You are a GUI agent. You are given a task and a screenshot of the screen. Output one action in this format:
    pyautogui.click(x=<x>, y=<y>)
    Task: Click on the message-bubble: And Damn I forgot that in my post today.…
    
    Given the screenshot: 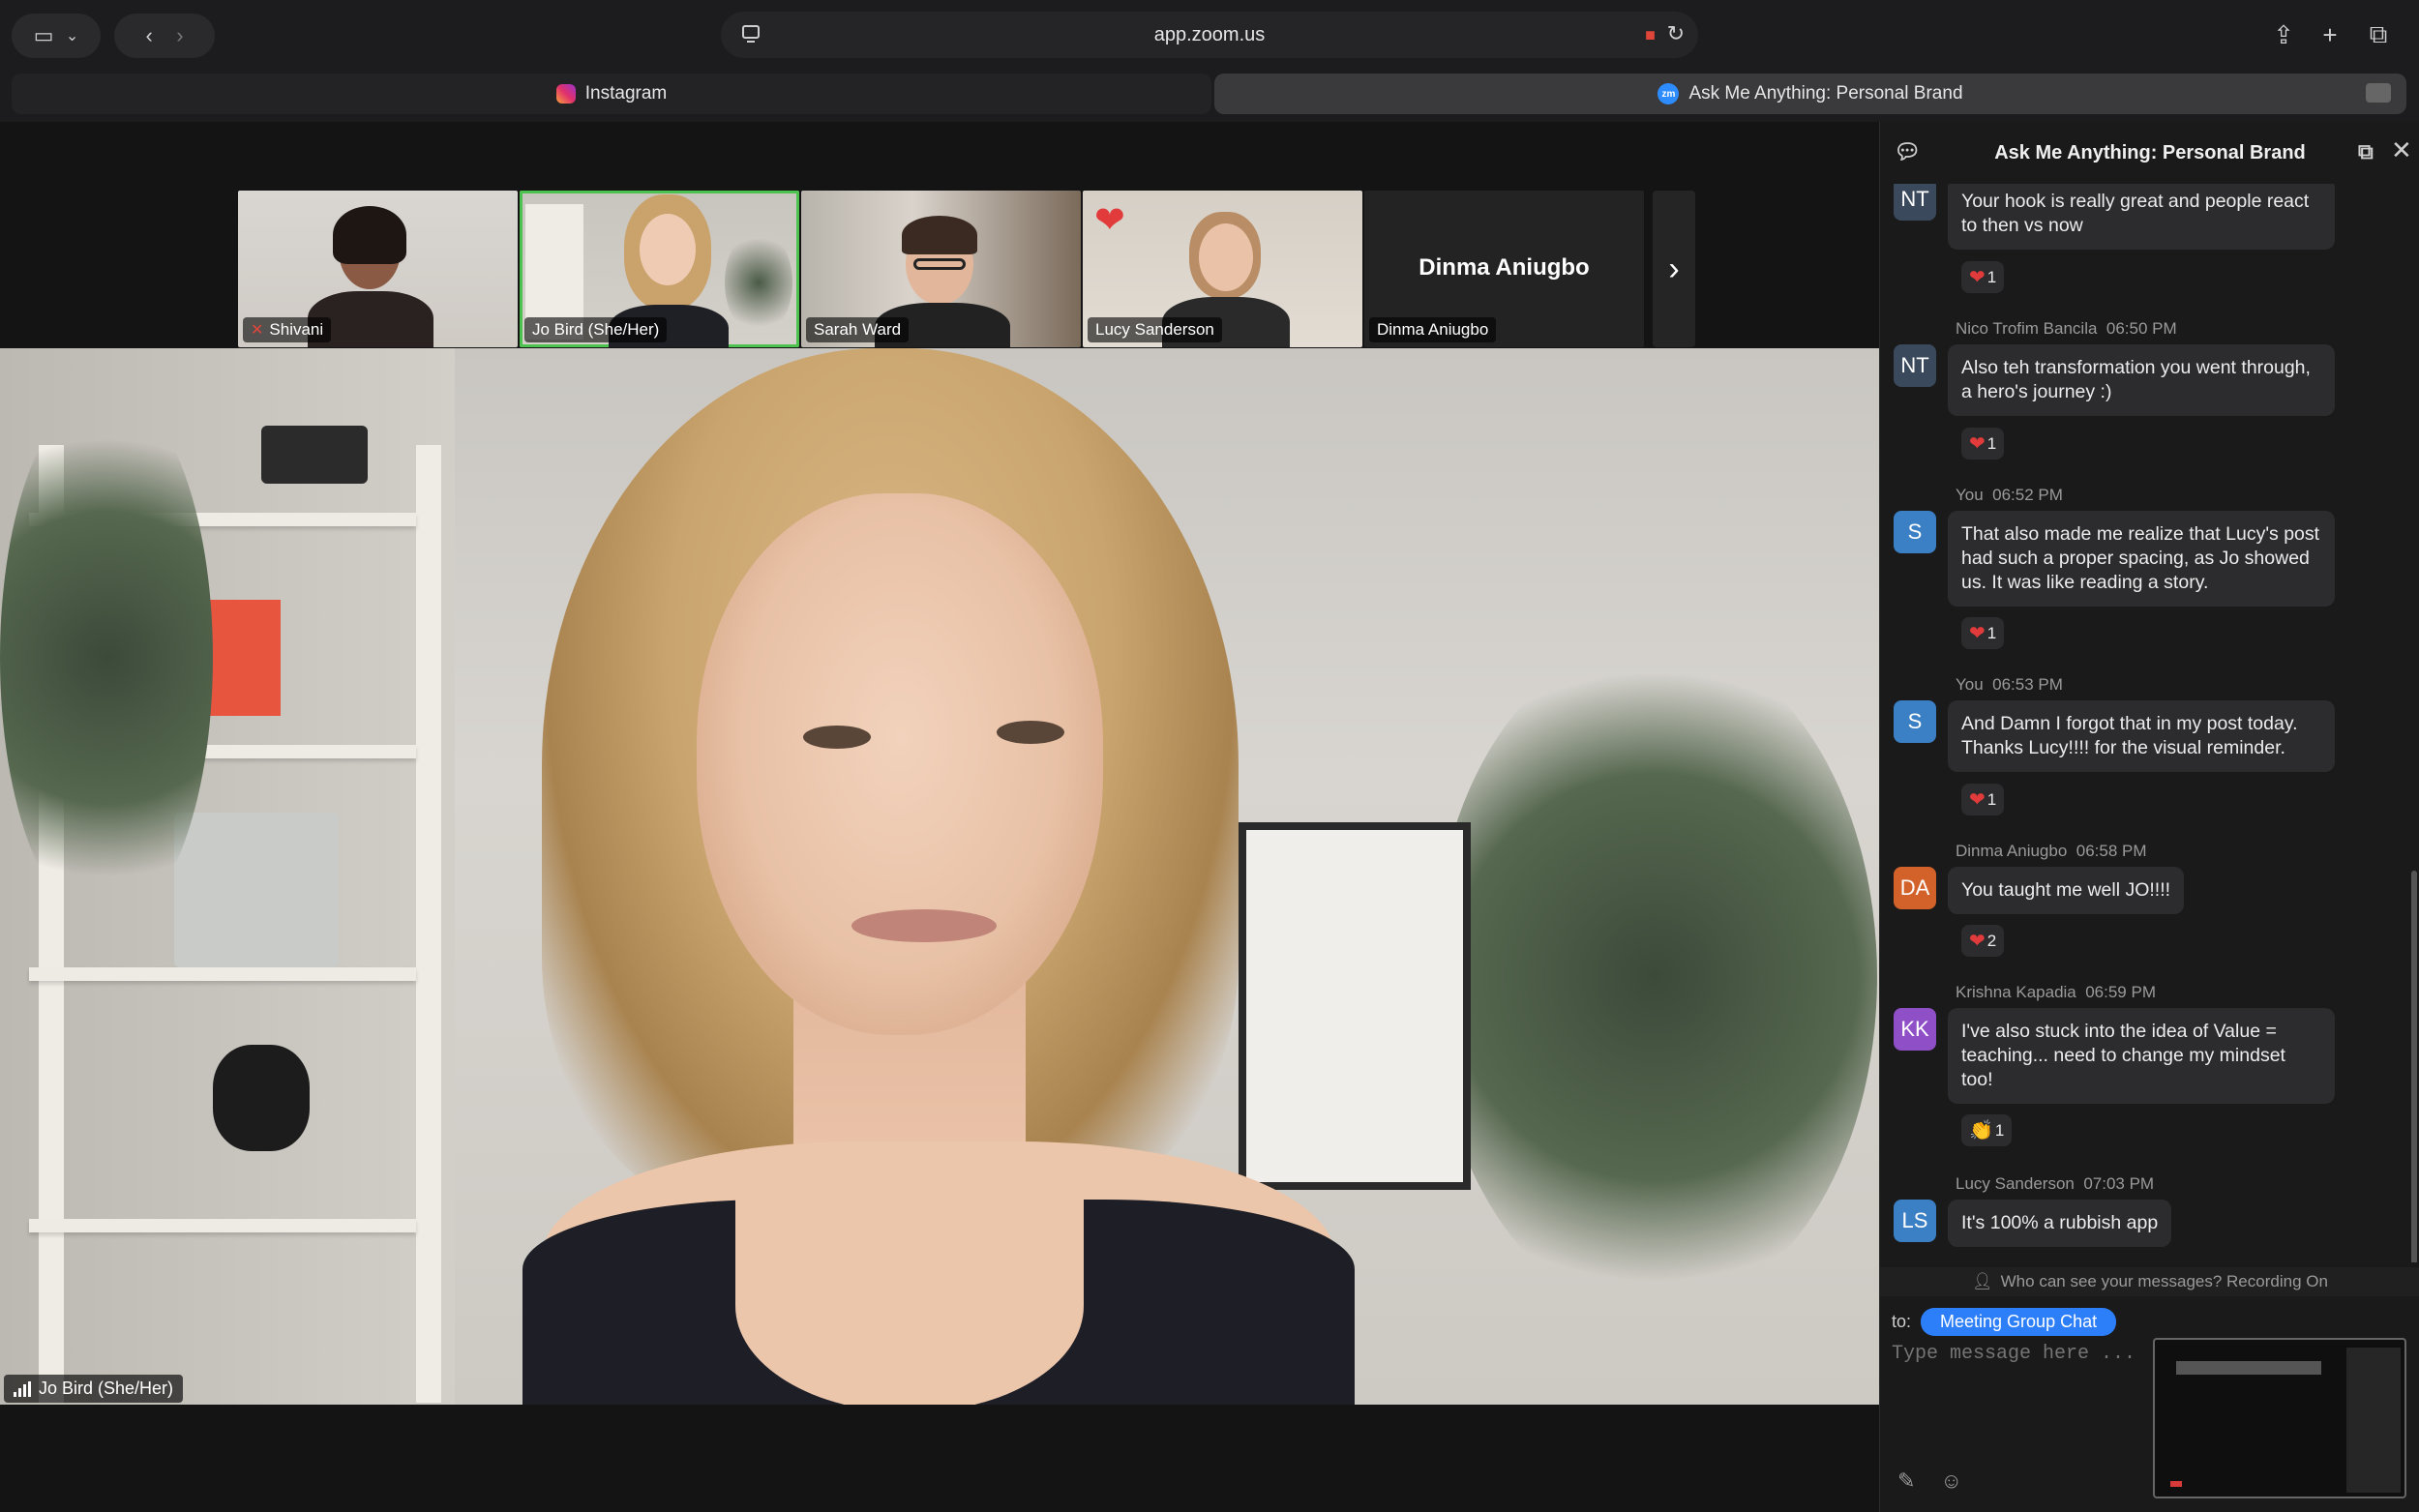 What is the action you would take?
    pyautogui.click(x=2141, y=736)
    